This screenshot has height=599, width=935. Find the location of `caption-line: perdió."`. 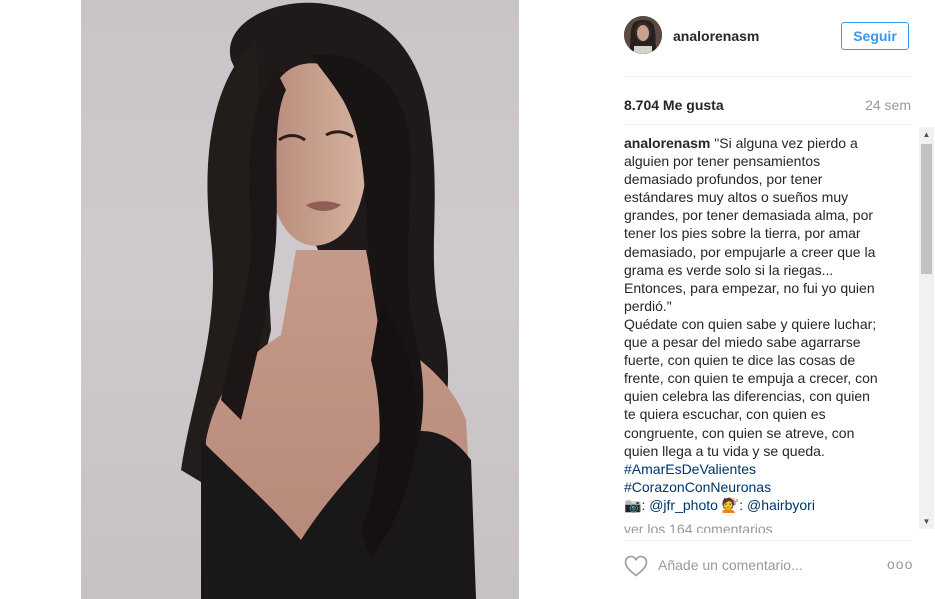

caption-line: perdió." is located at coordinates (648, 305).